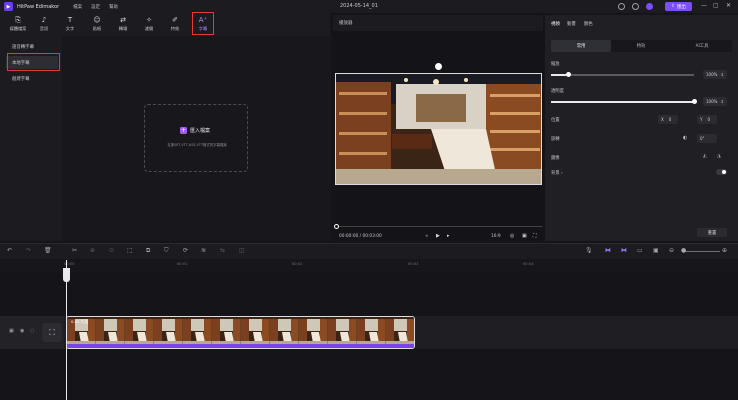  Describe the element at coordinates (28, 251) in the screenshot. I see `redo-icon: ↷` at that location.